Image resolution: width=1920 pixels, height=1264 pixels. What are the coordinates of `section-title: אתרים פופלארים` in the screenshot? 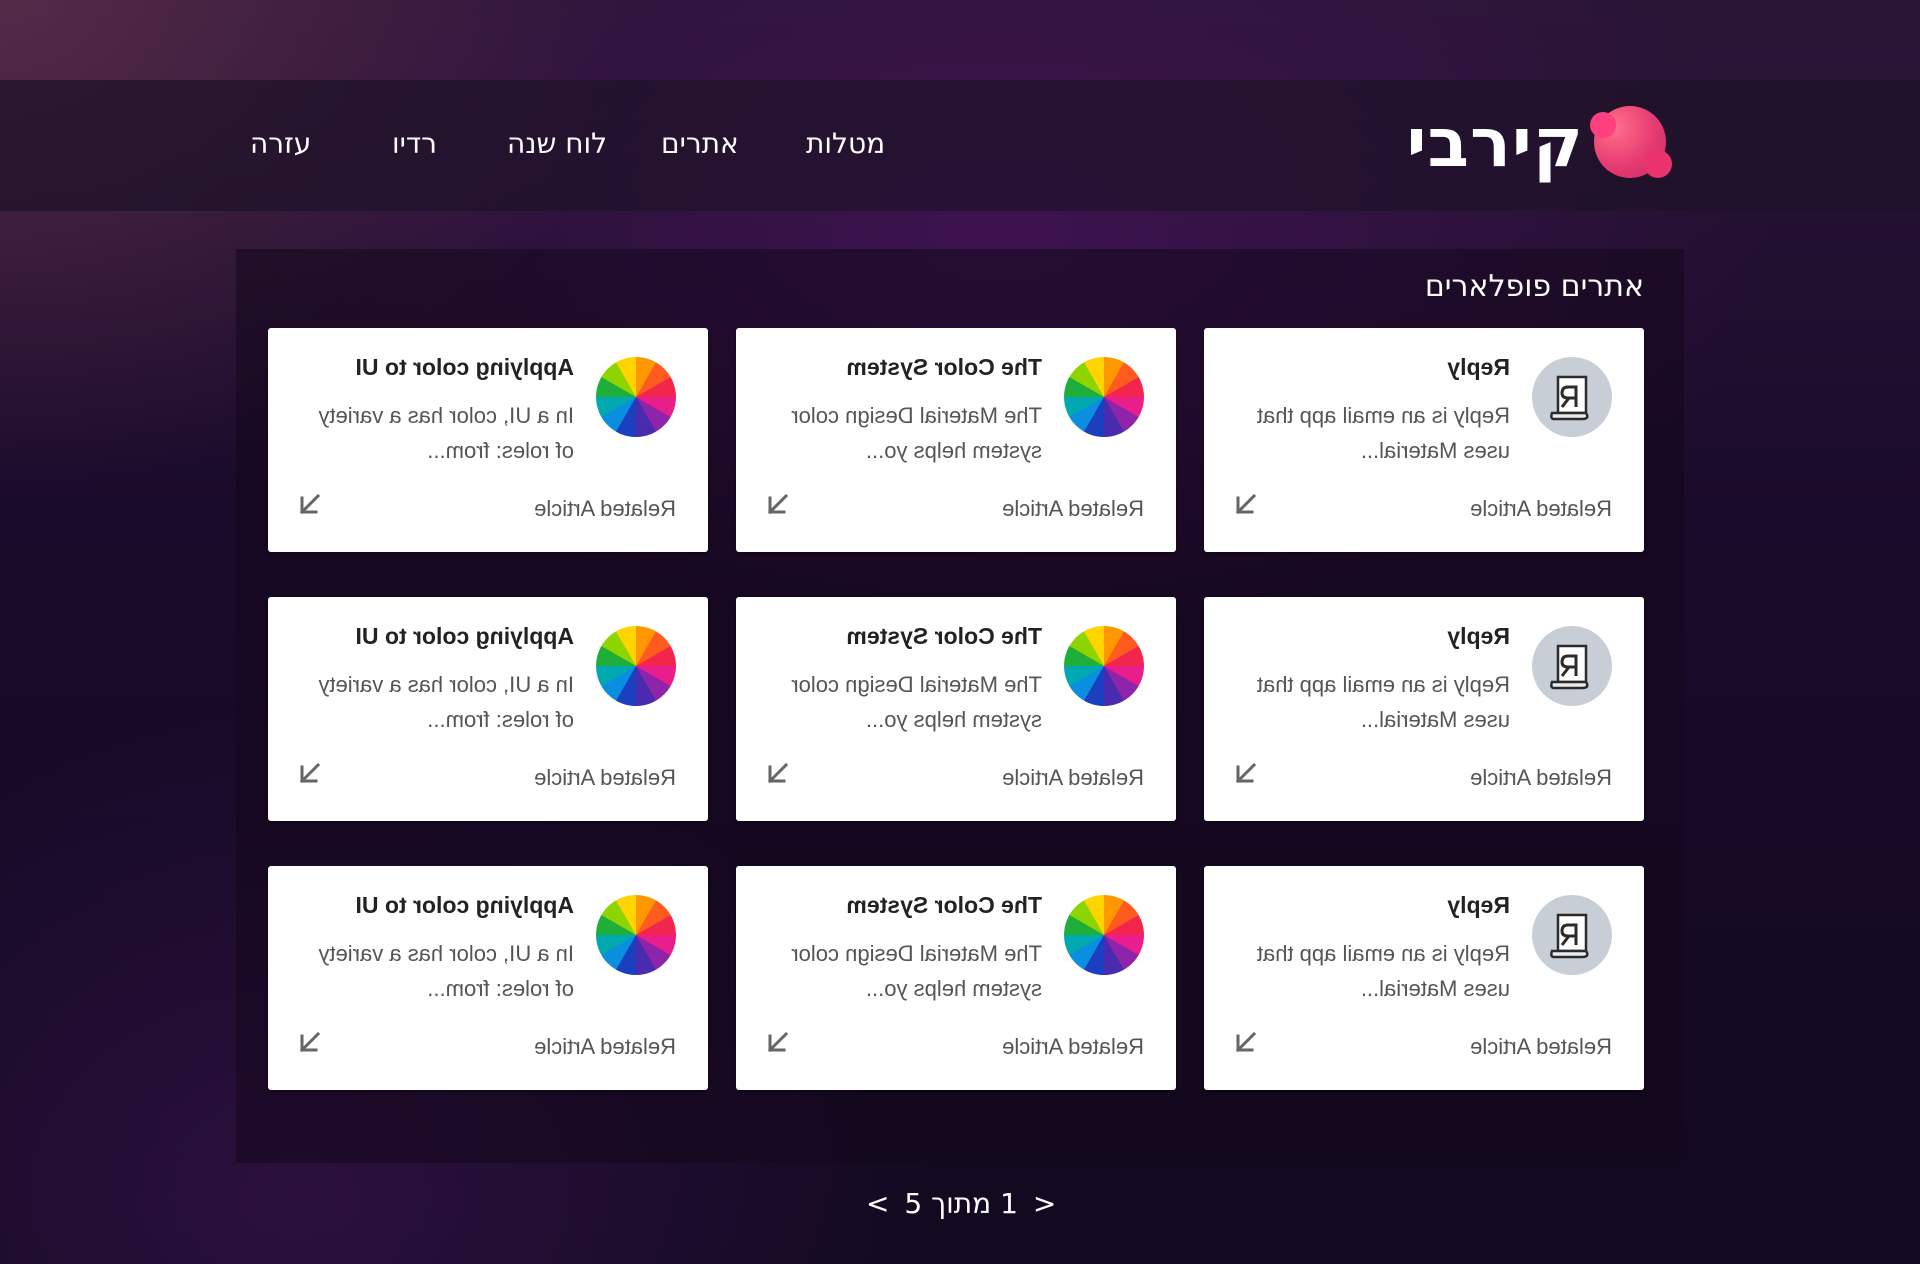 It's located at (1534, 286).